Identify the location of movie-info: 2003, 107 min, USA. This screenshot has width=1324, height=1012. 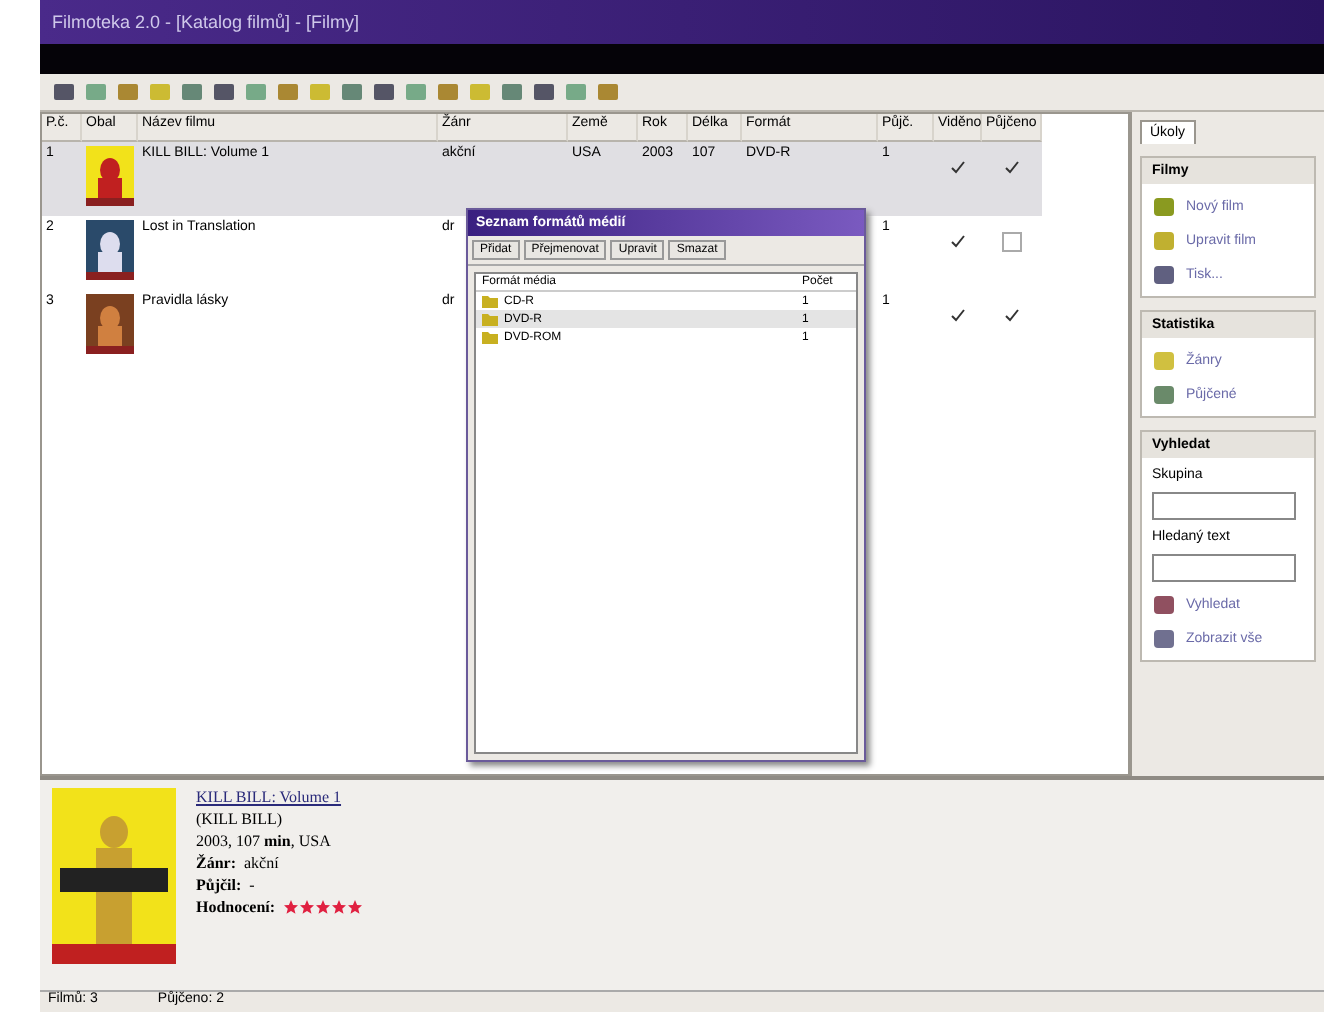
(264, 841).